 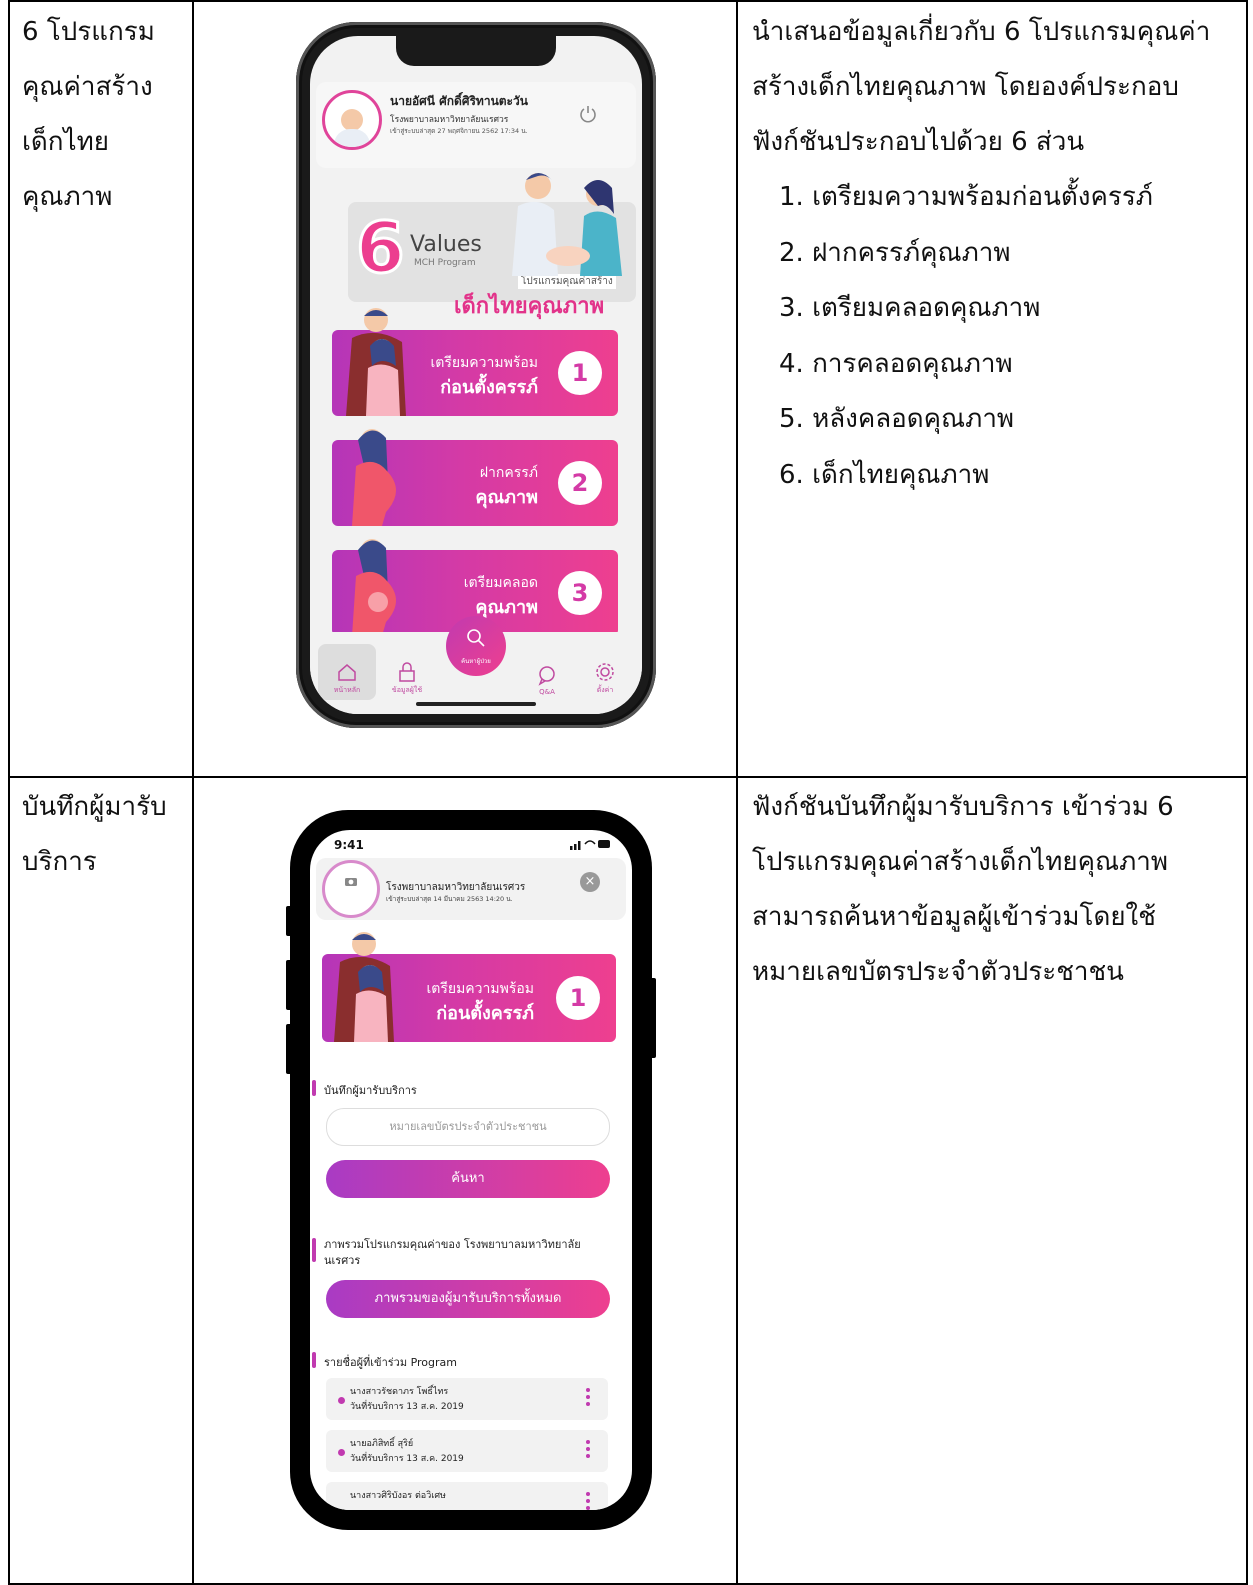 I want to click on tab-settings: ตั้งค่า, so click(x=605, y=678).